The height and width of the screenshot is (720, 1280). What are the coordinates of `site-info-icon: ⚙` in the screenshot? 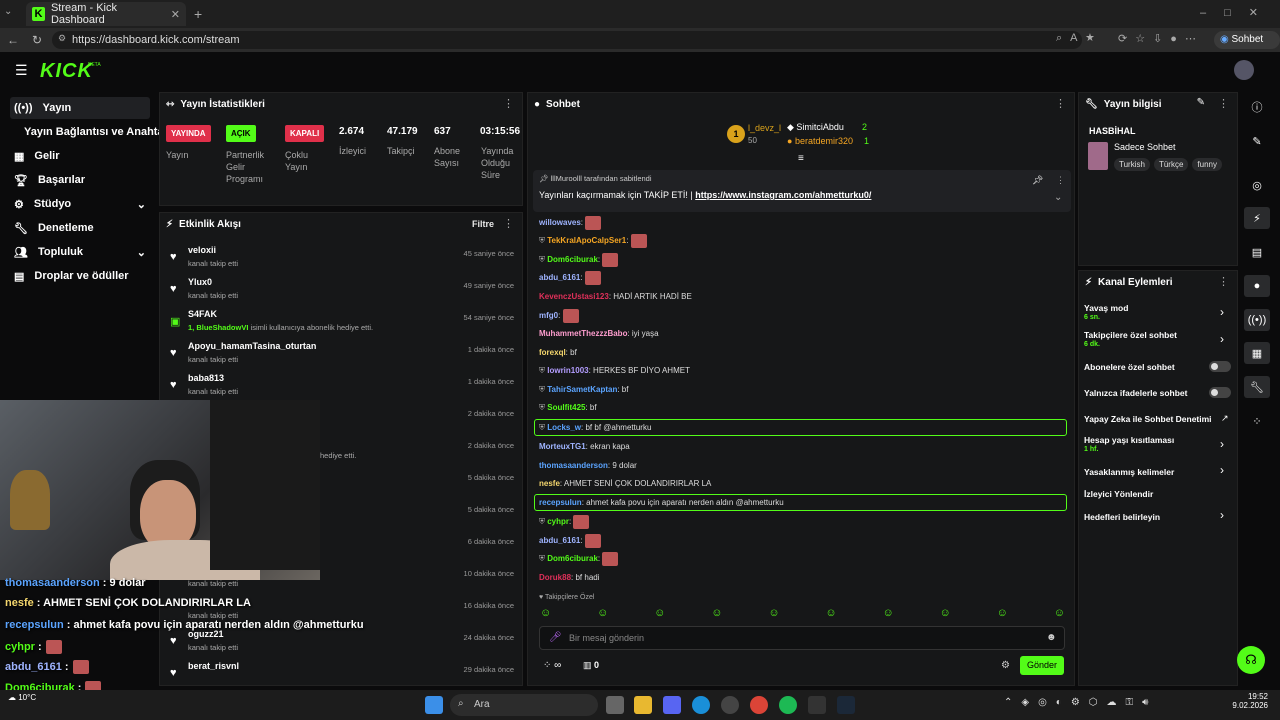 It's located at (62, 38).